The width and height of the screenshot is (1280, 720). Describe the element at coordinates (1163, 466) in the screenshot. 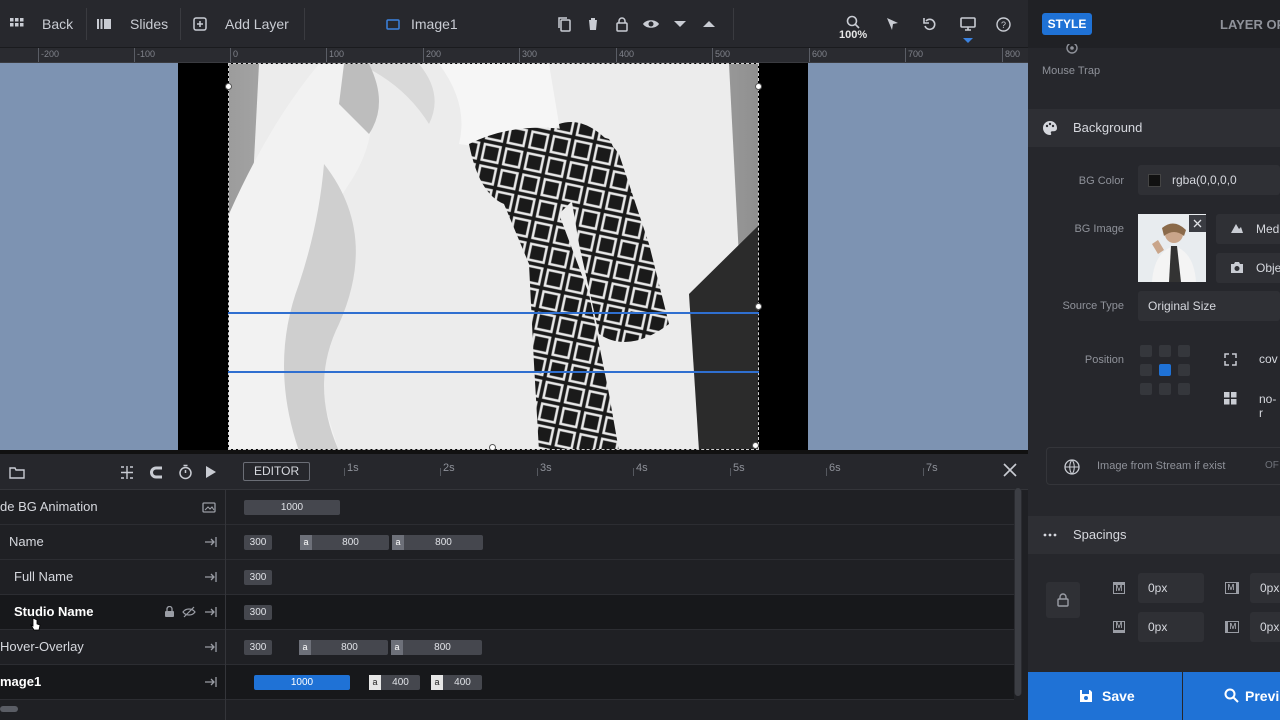

I see `image-stream-option: Image from Stream if exist OF` at that location.